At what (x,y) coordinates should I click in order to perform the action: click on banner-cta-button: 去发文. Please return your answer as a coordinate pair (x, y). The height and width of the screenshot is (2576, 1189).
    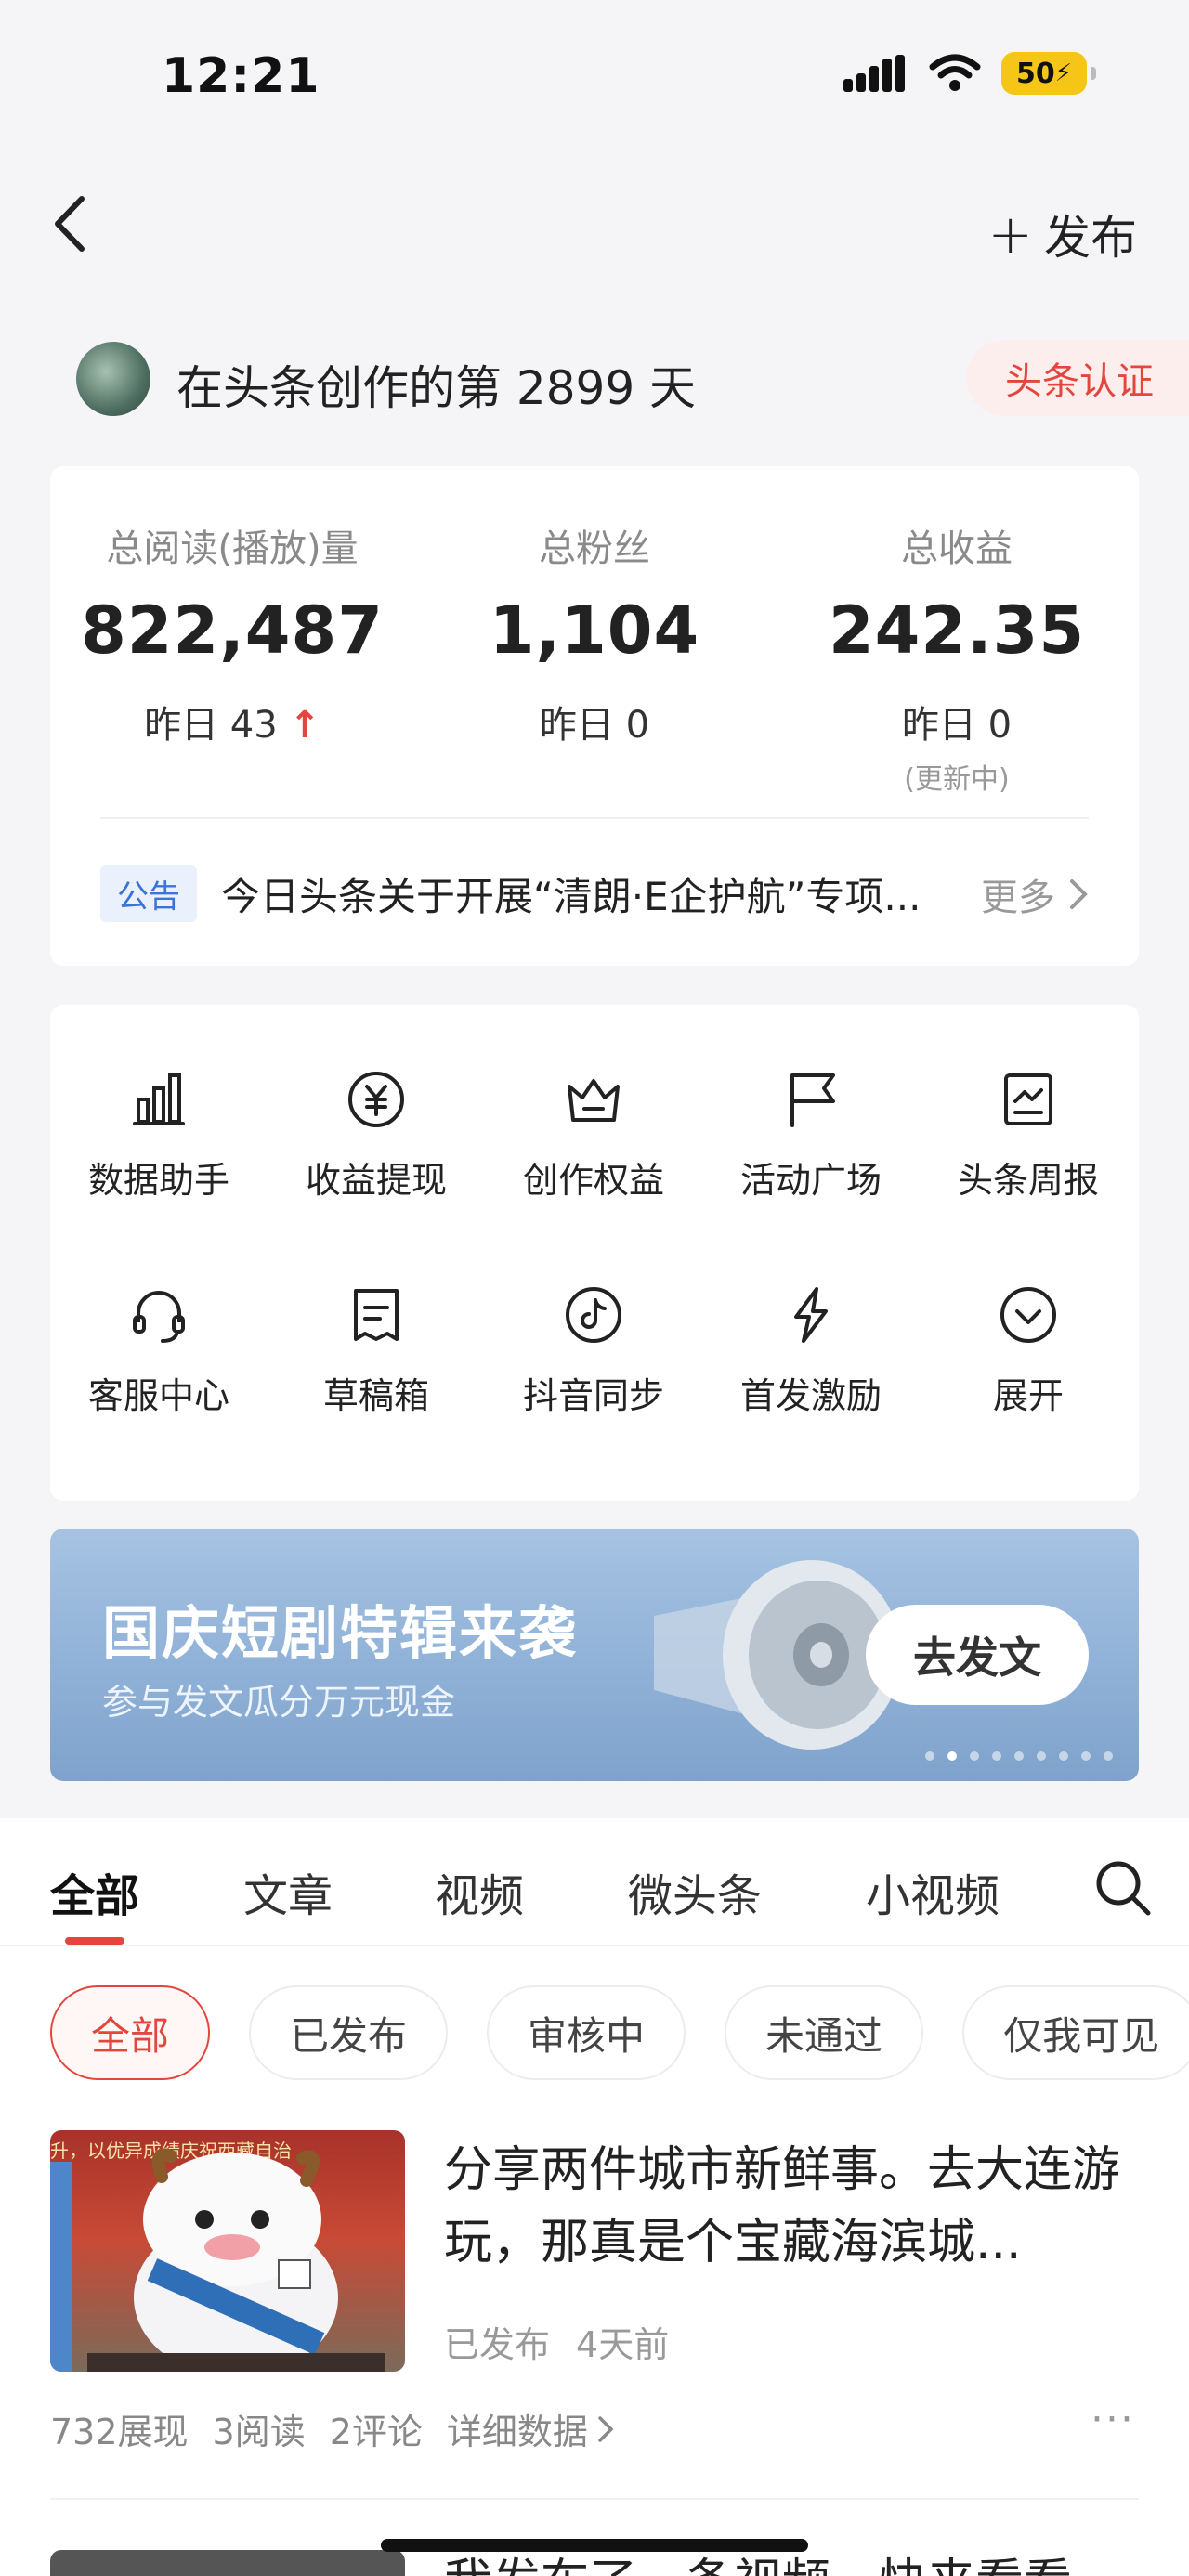
    Looking at the image, I should click on (978, 1655).